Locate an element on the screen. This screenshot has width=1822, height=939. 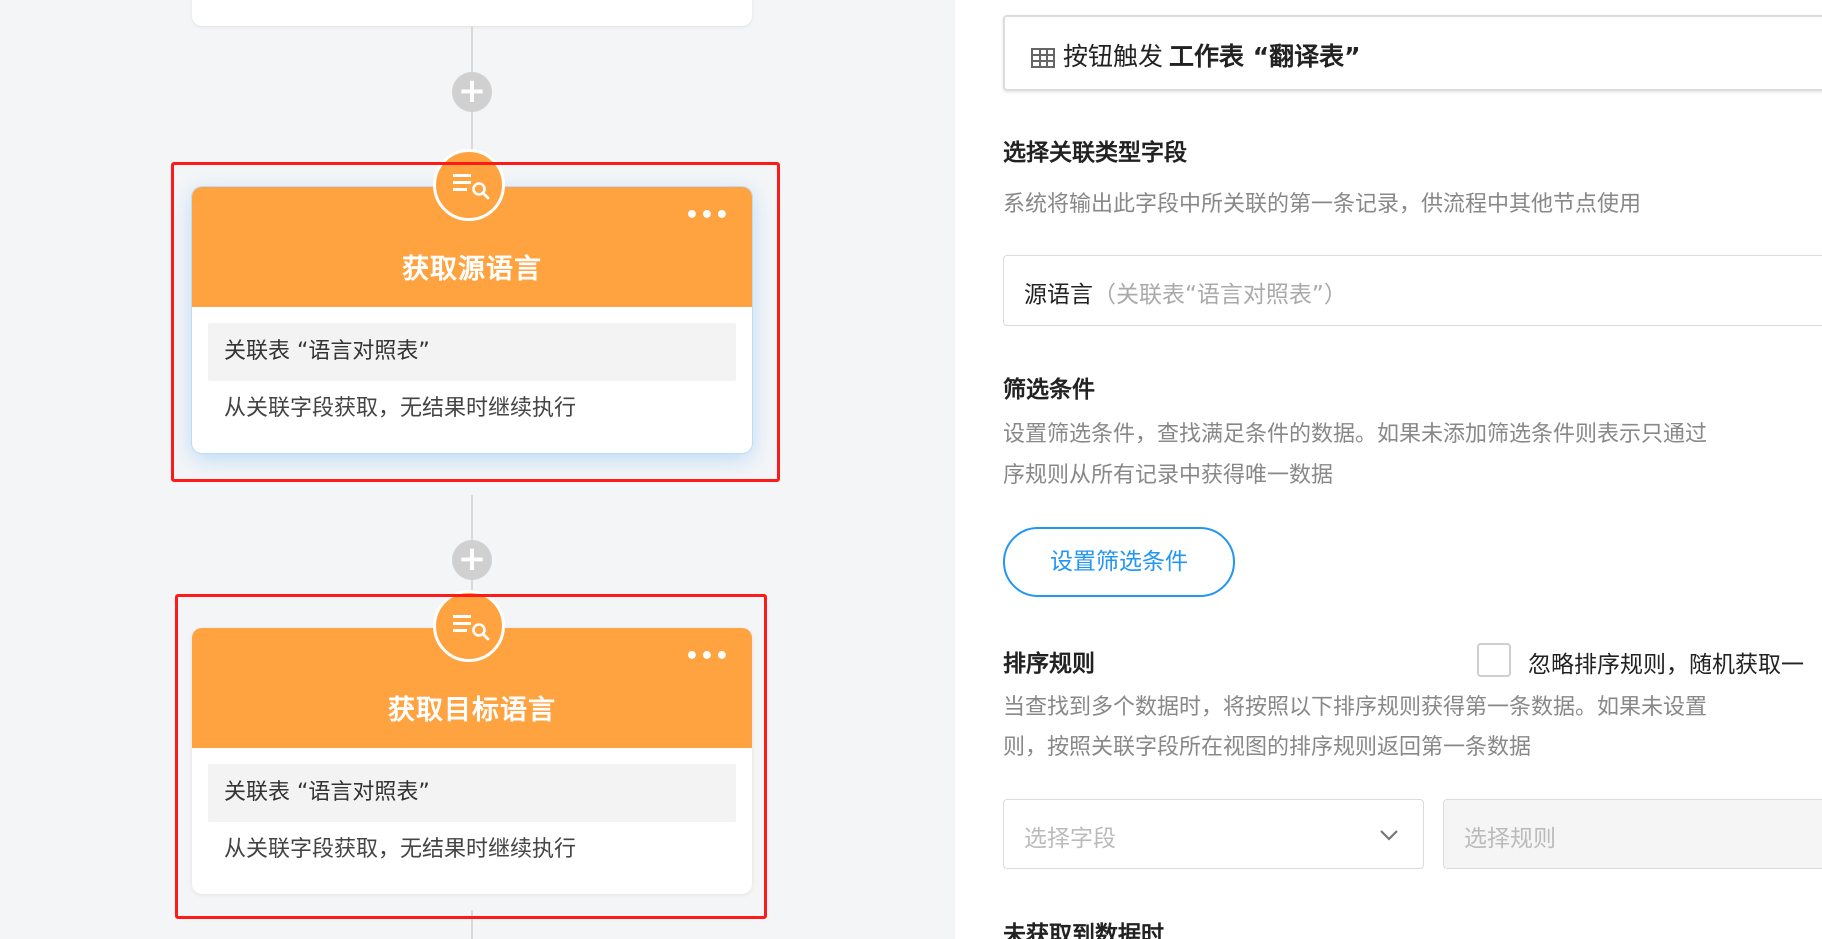
previous-node-card is located at coordinates (472, 13).